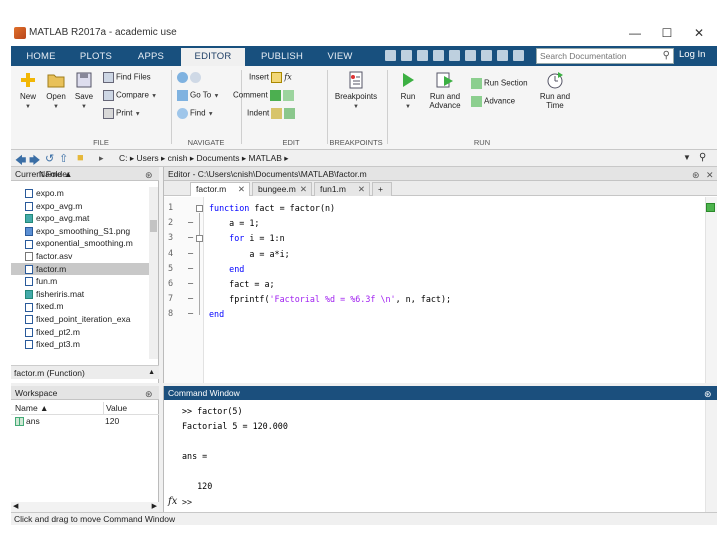  I want to click on run-and-advance-button: Run and Advance, so click(445, 90).